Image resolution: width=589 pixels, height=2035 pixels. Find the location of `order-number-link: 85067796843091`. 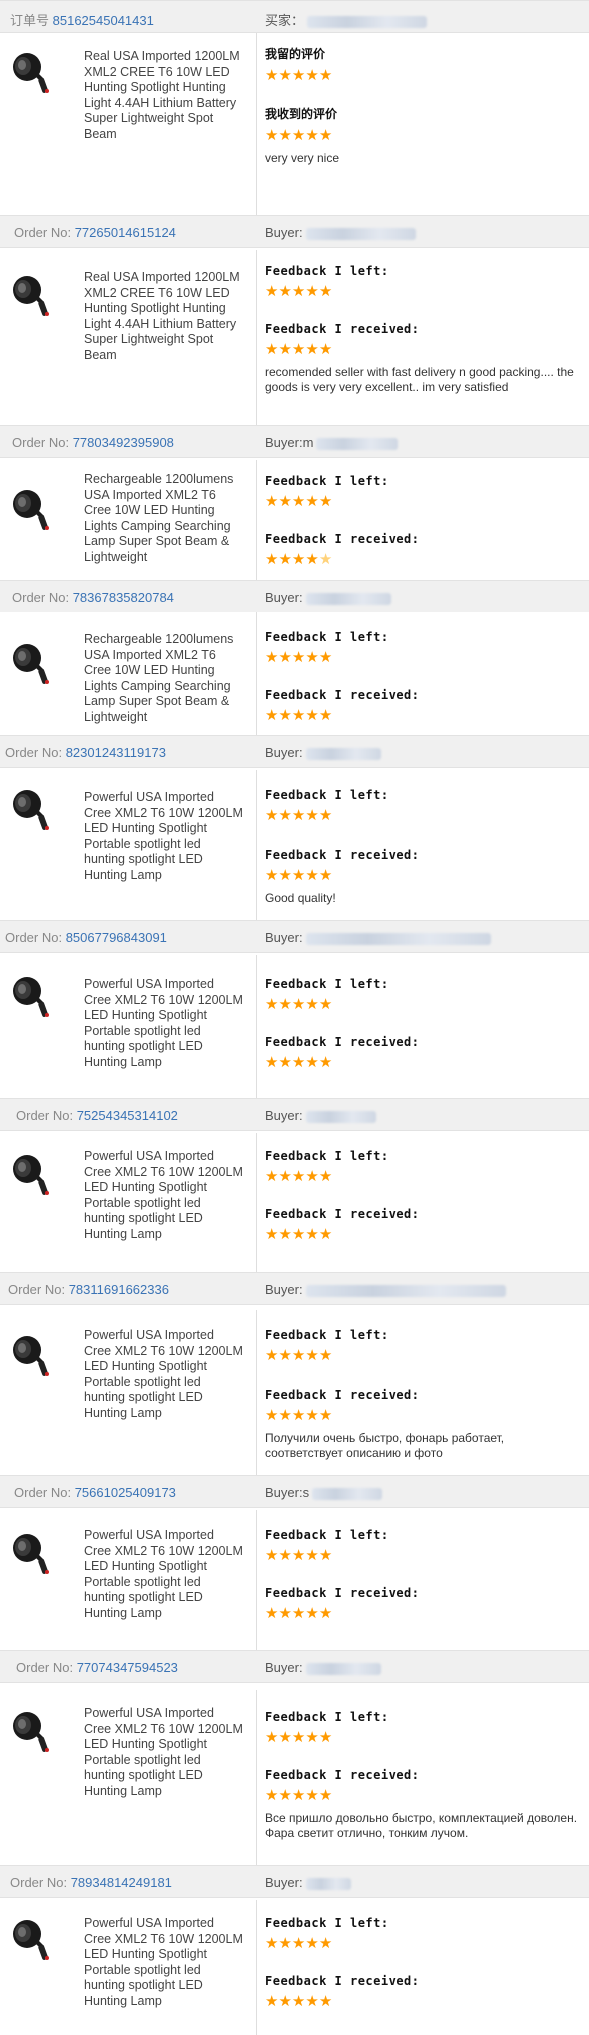

order-number-link: 85067796843091 is located at coordinates (116, 937).